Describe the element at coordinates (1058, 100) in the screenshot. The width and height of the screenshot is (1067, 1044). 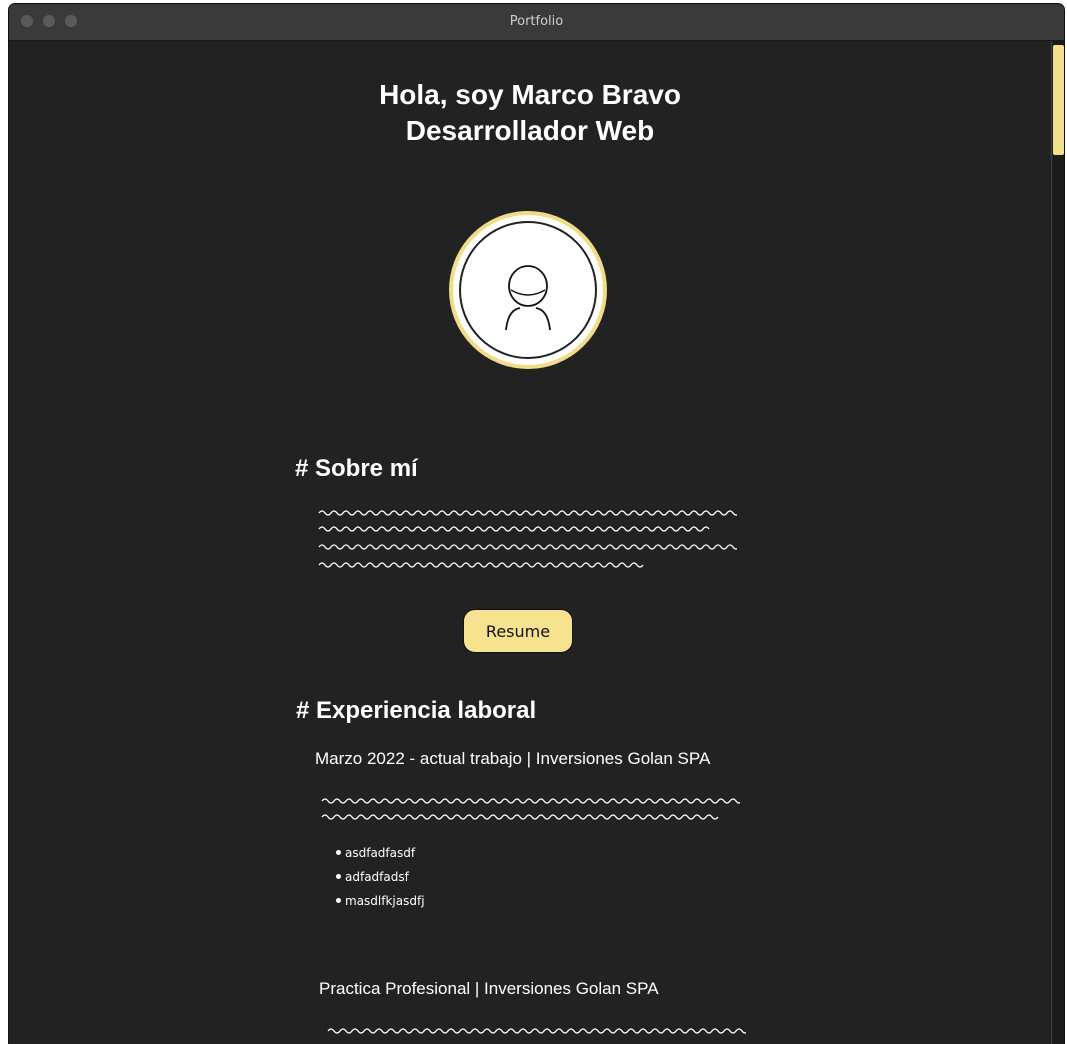
I see `scrollbar-thumb` at that location.